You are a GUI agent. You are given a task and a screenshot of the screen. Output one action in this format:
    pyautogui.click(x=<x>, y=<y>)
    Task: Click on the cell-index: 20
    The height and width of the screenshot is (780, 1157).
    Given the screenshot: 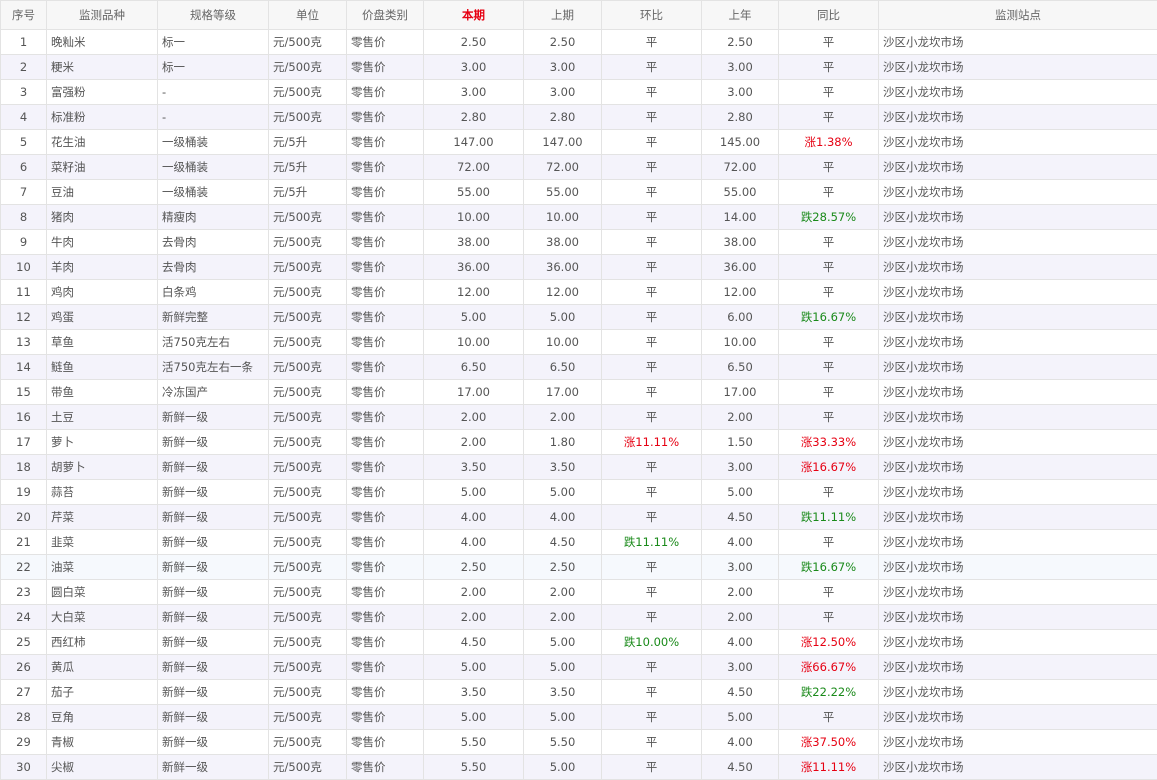 What is the action you would take?
    pyautogui.click(x=24, y=517)
    